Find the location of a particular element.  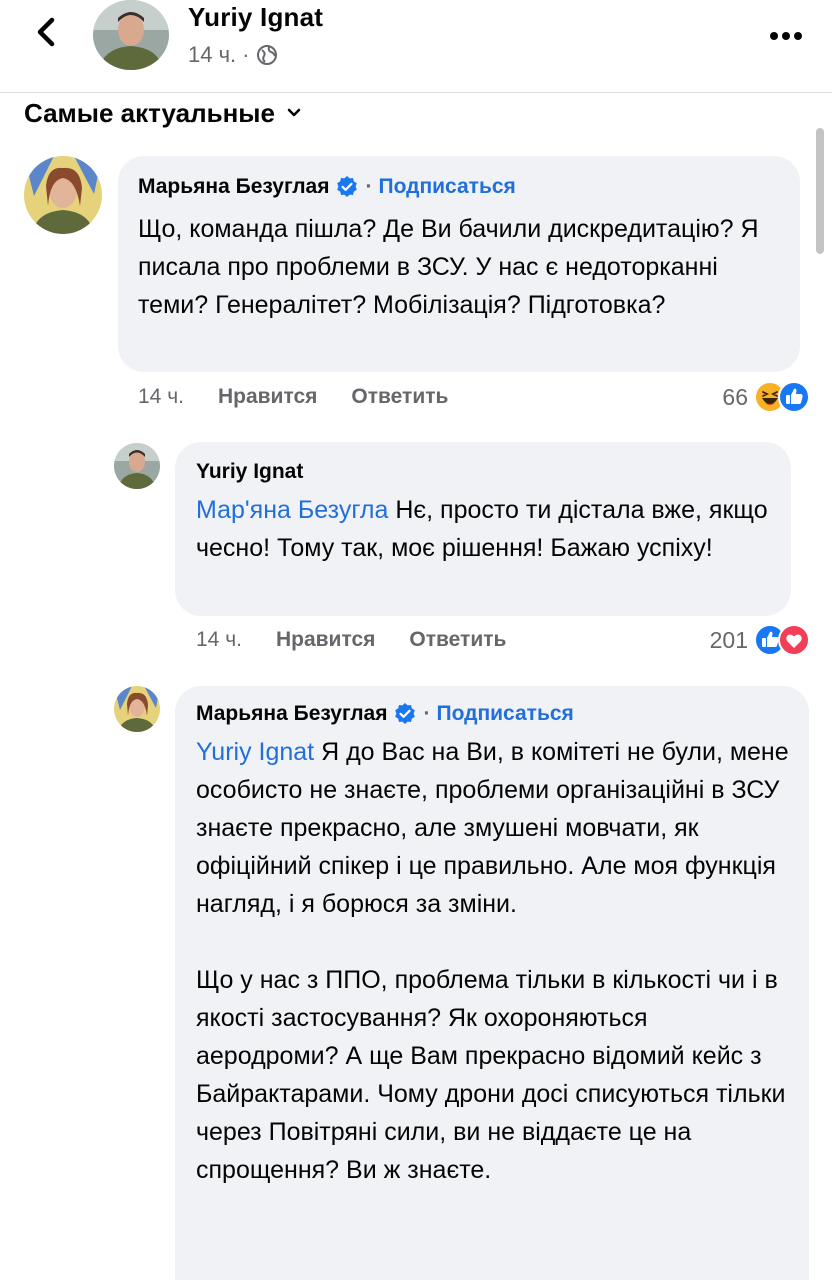

comment-sort-dropdown: Самые актуальные is located at coordinates (163, 113).